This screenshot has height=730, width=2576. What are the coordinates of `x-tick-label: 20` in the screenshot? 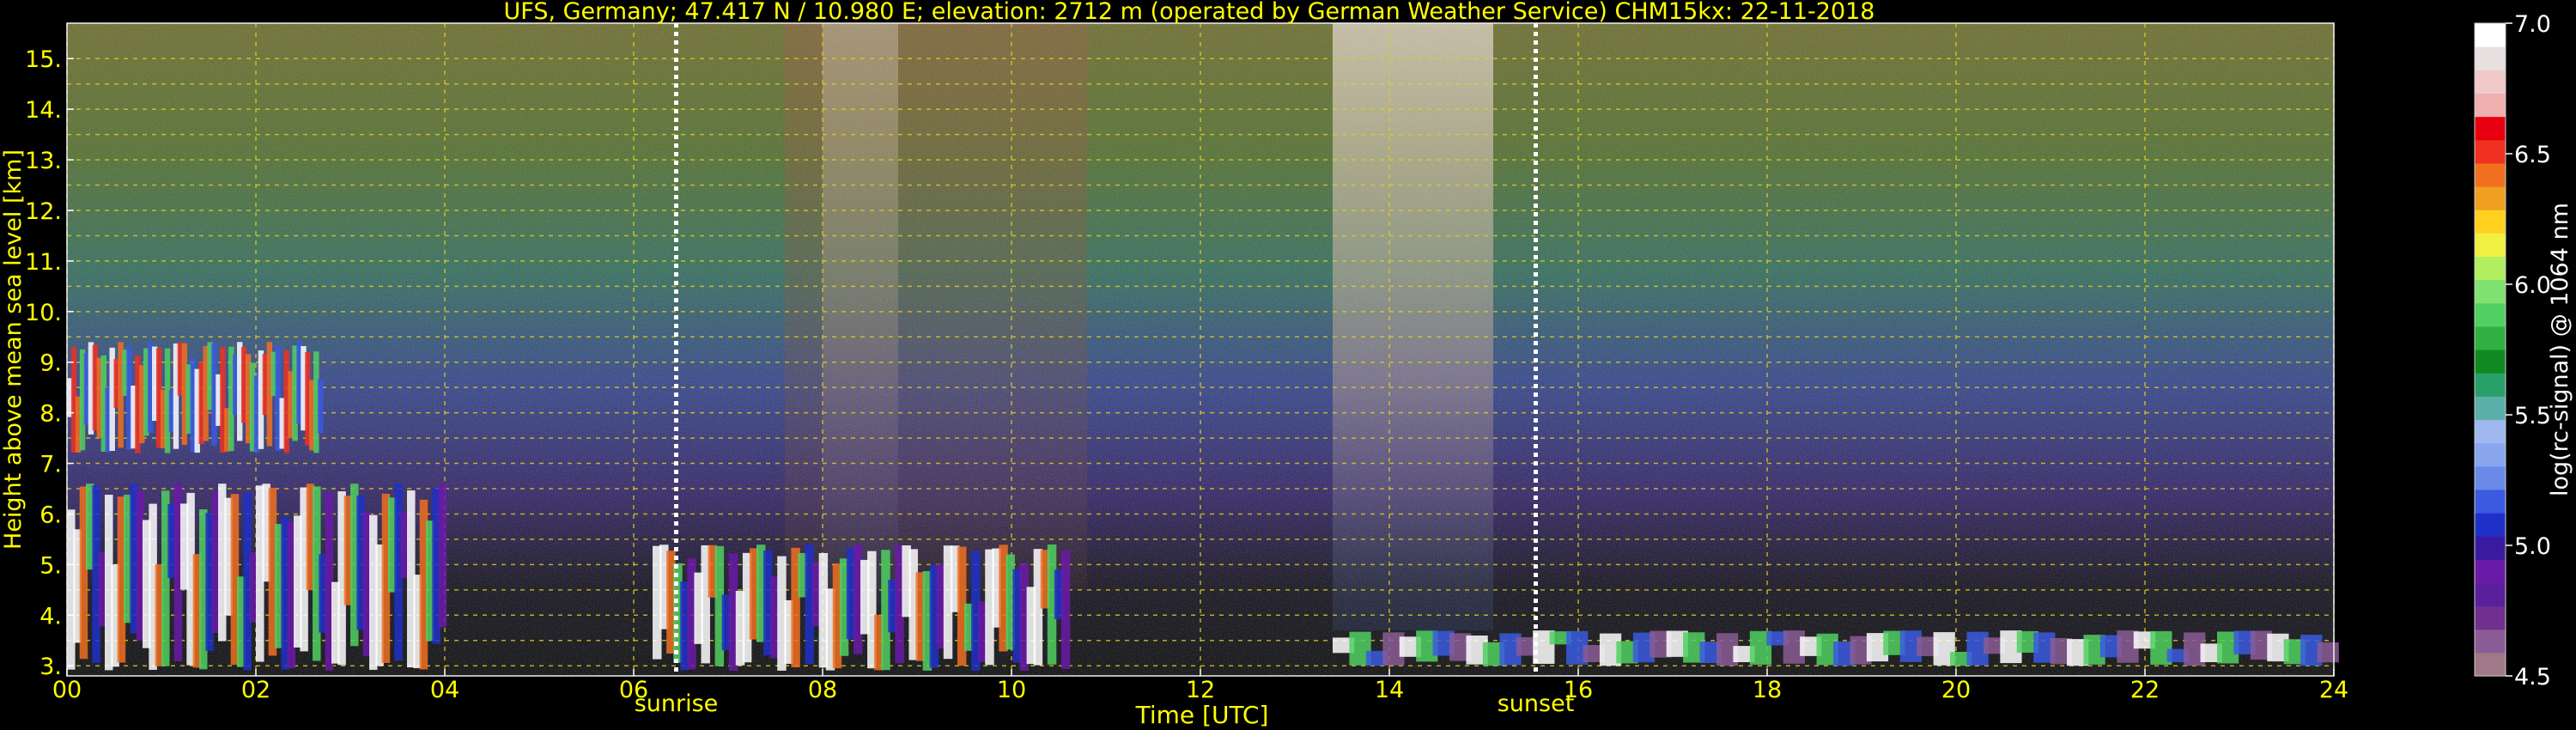 It's located at (1956, 690).